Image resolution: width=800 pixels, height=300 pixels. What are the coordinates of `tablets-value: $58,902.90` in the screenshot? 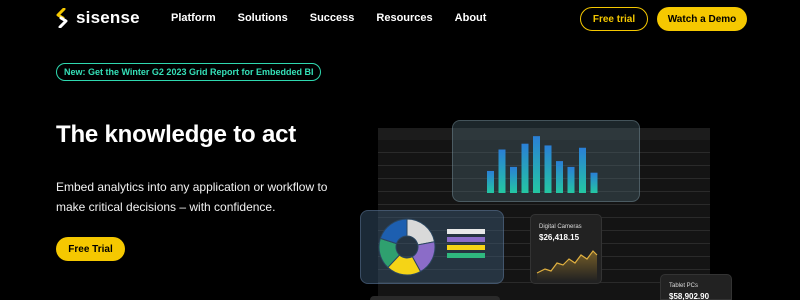 It's located at (689, 296).